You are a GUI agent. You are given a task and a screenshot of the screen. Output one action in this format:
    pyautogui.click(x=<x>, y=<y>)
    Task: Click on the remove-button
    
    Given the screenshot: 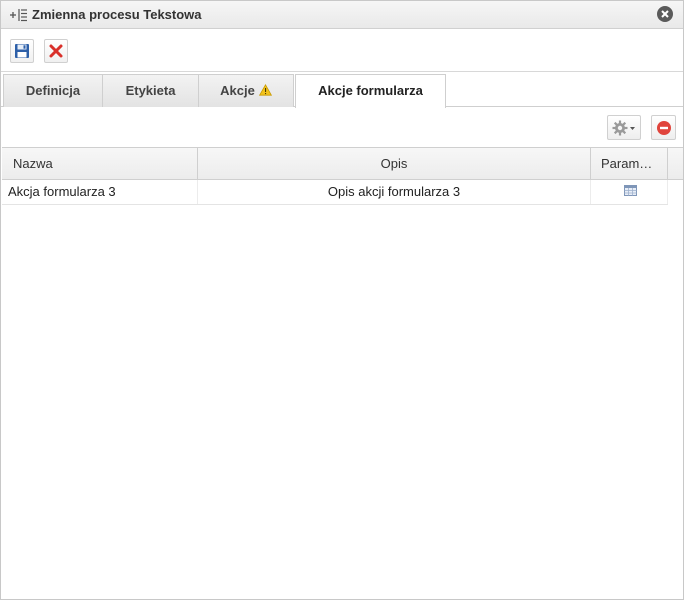 What is the action you would take?
    pyautogui.click(x=663, y=127)
    